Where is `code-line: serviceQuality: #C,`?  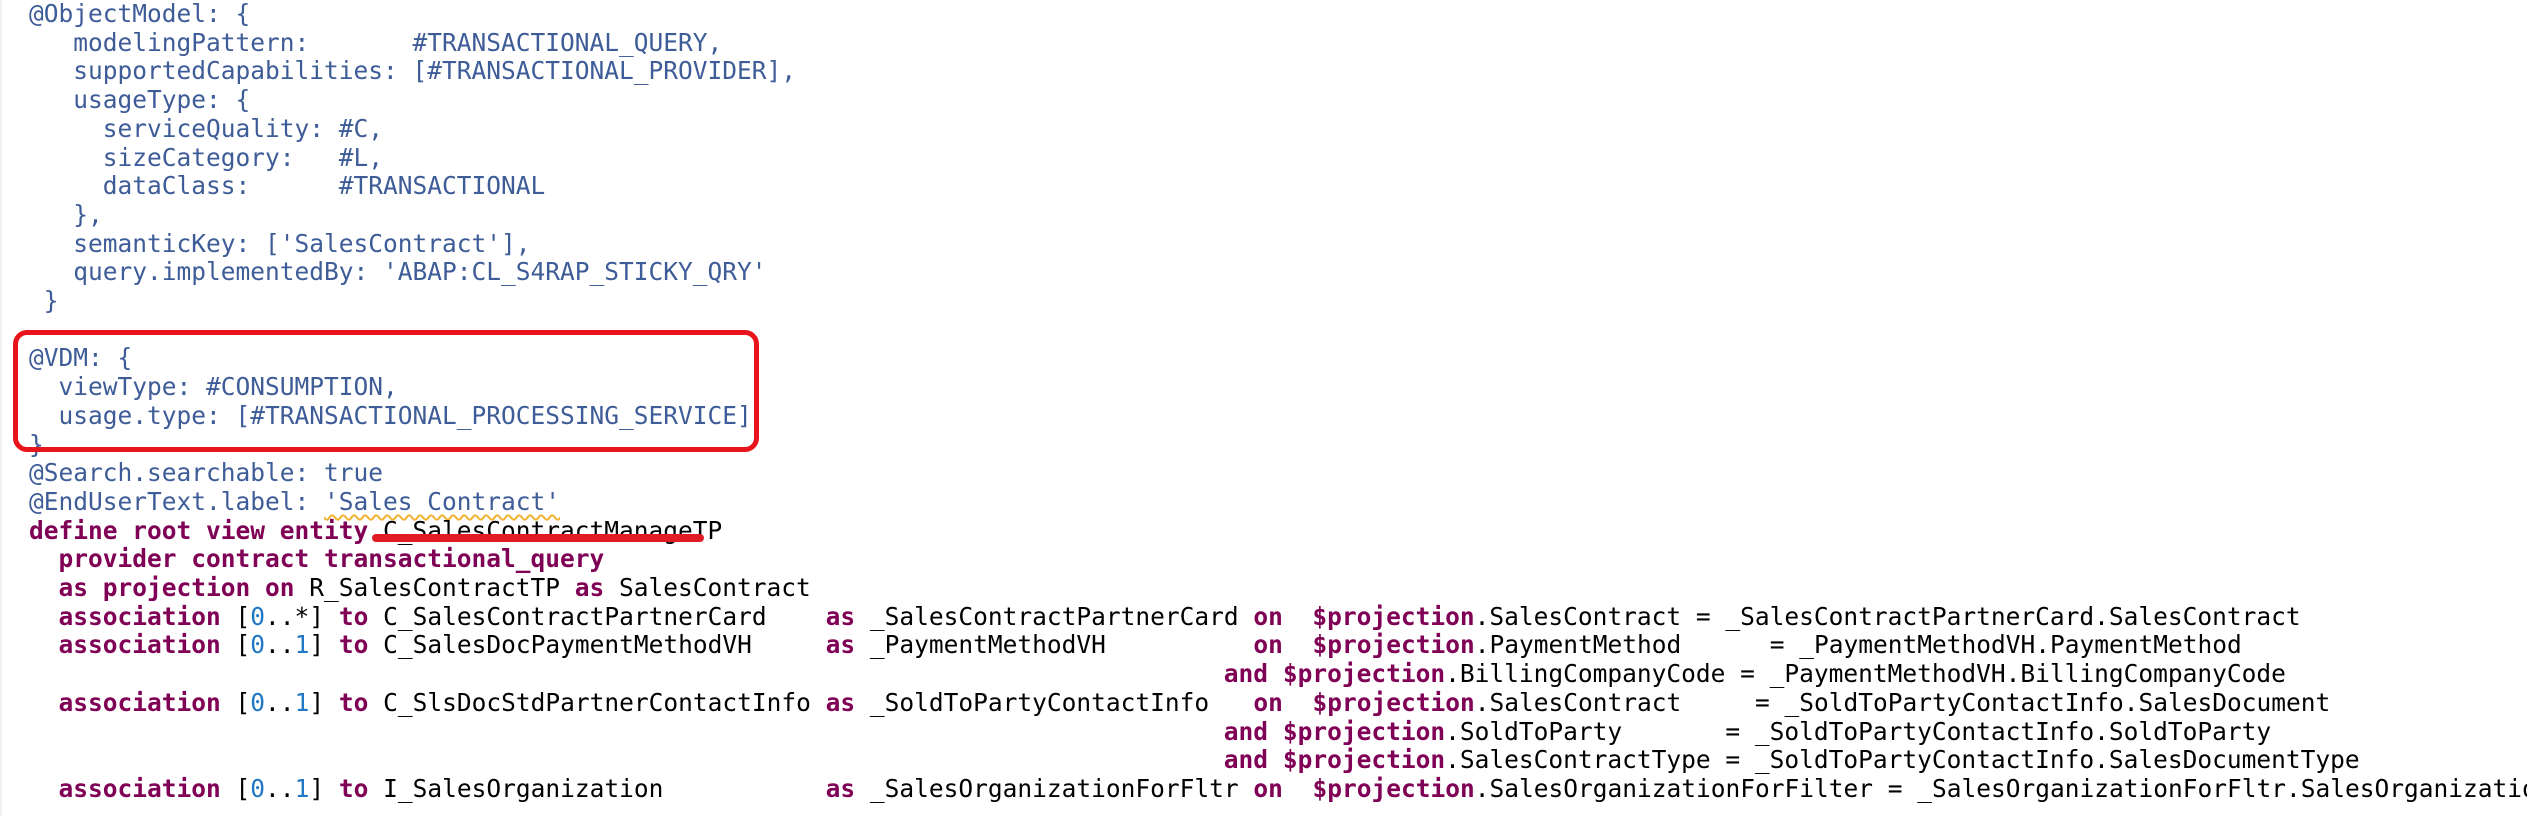
code-line: serviceQuality: #C, is located at coordinates (206, 128).